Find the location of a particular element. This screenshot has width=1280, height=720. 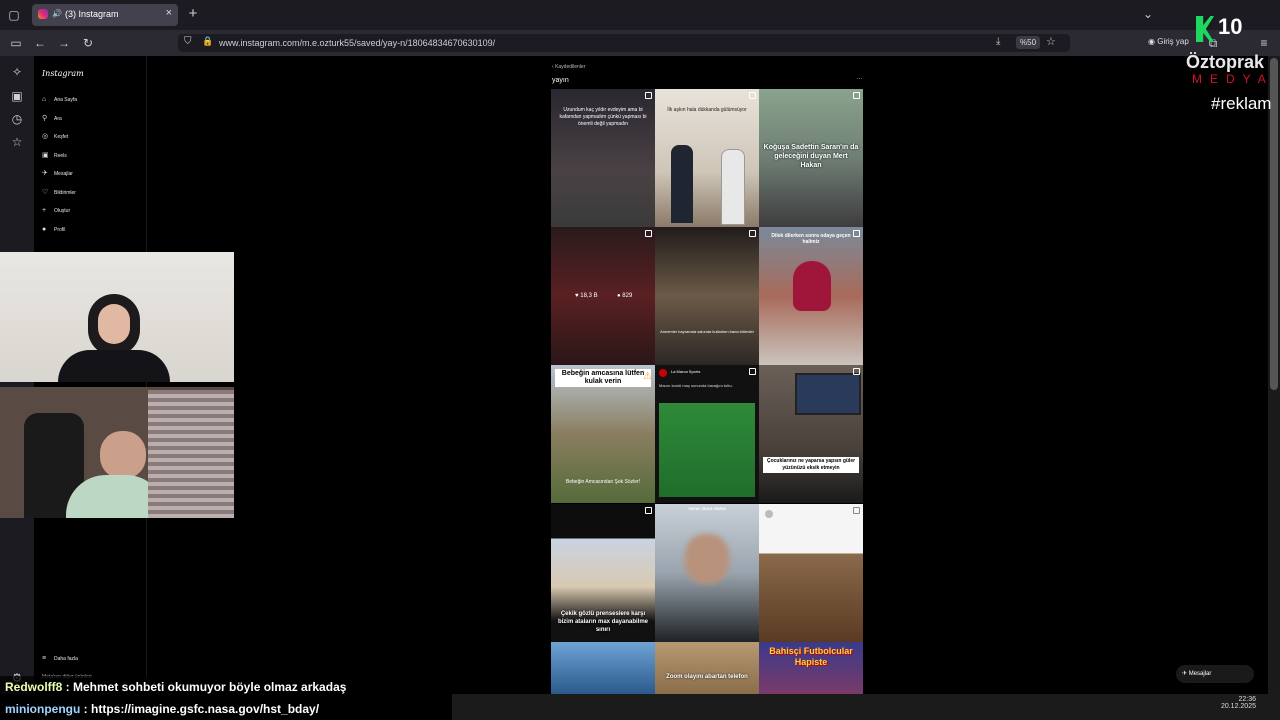

back-label: Kaydedilenler is located at coordinates (570, 67).